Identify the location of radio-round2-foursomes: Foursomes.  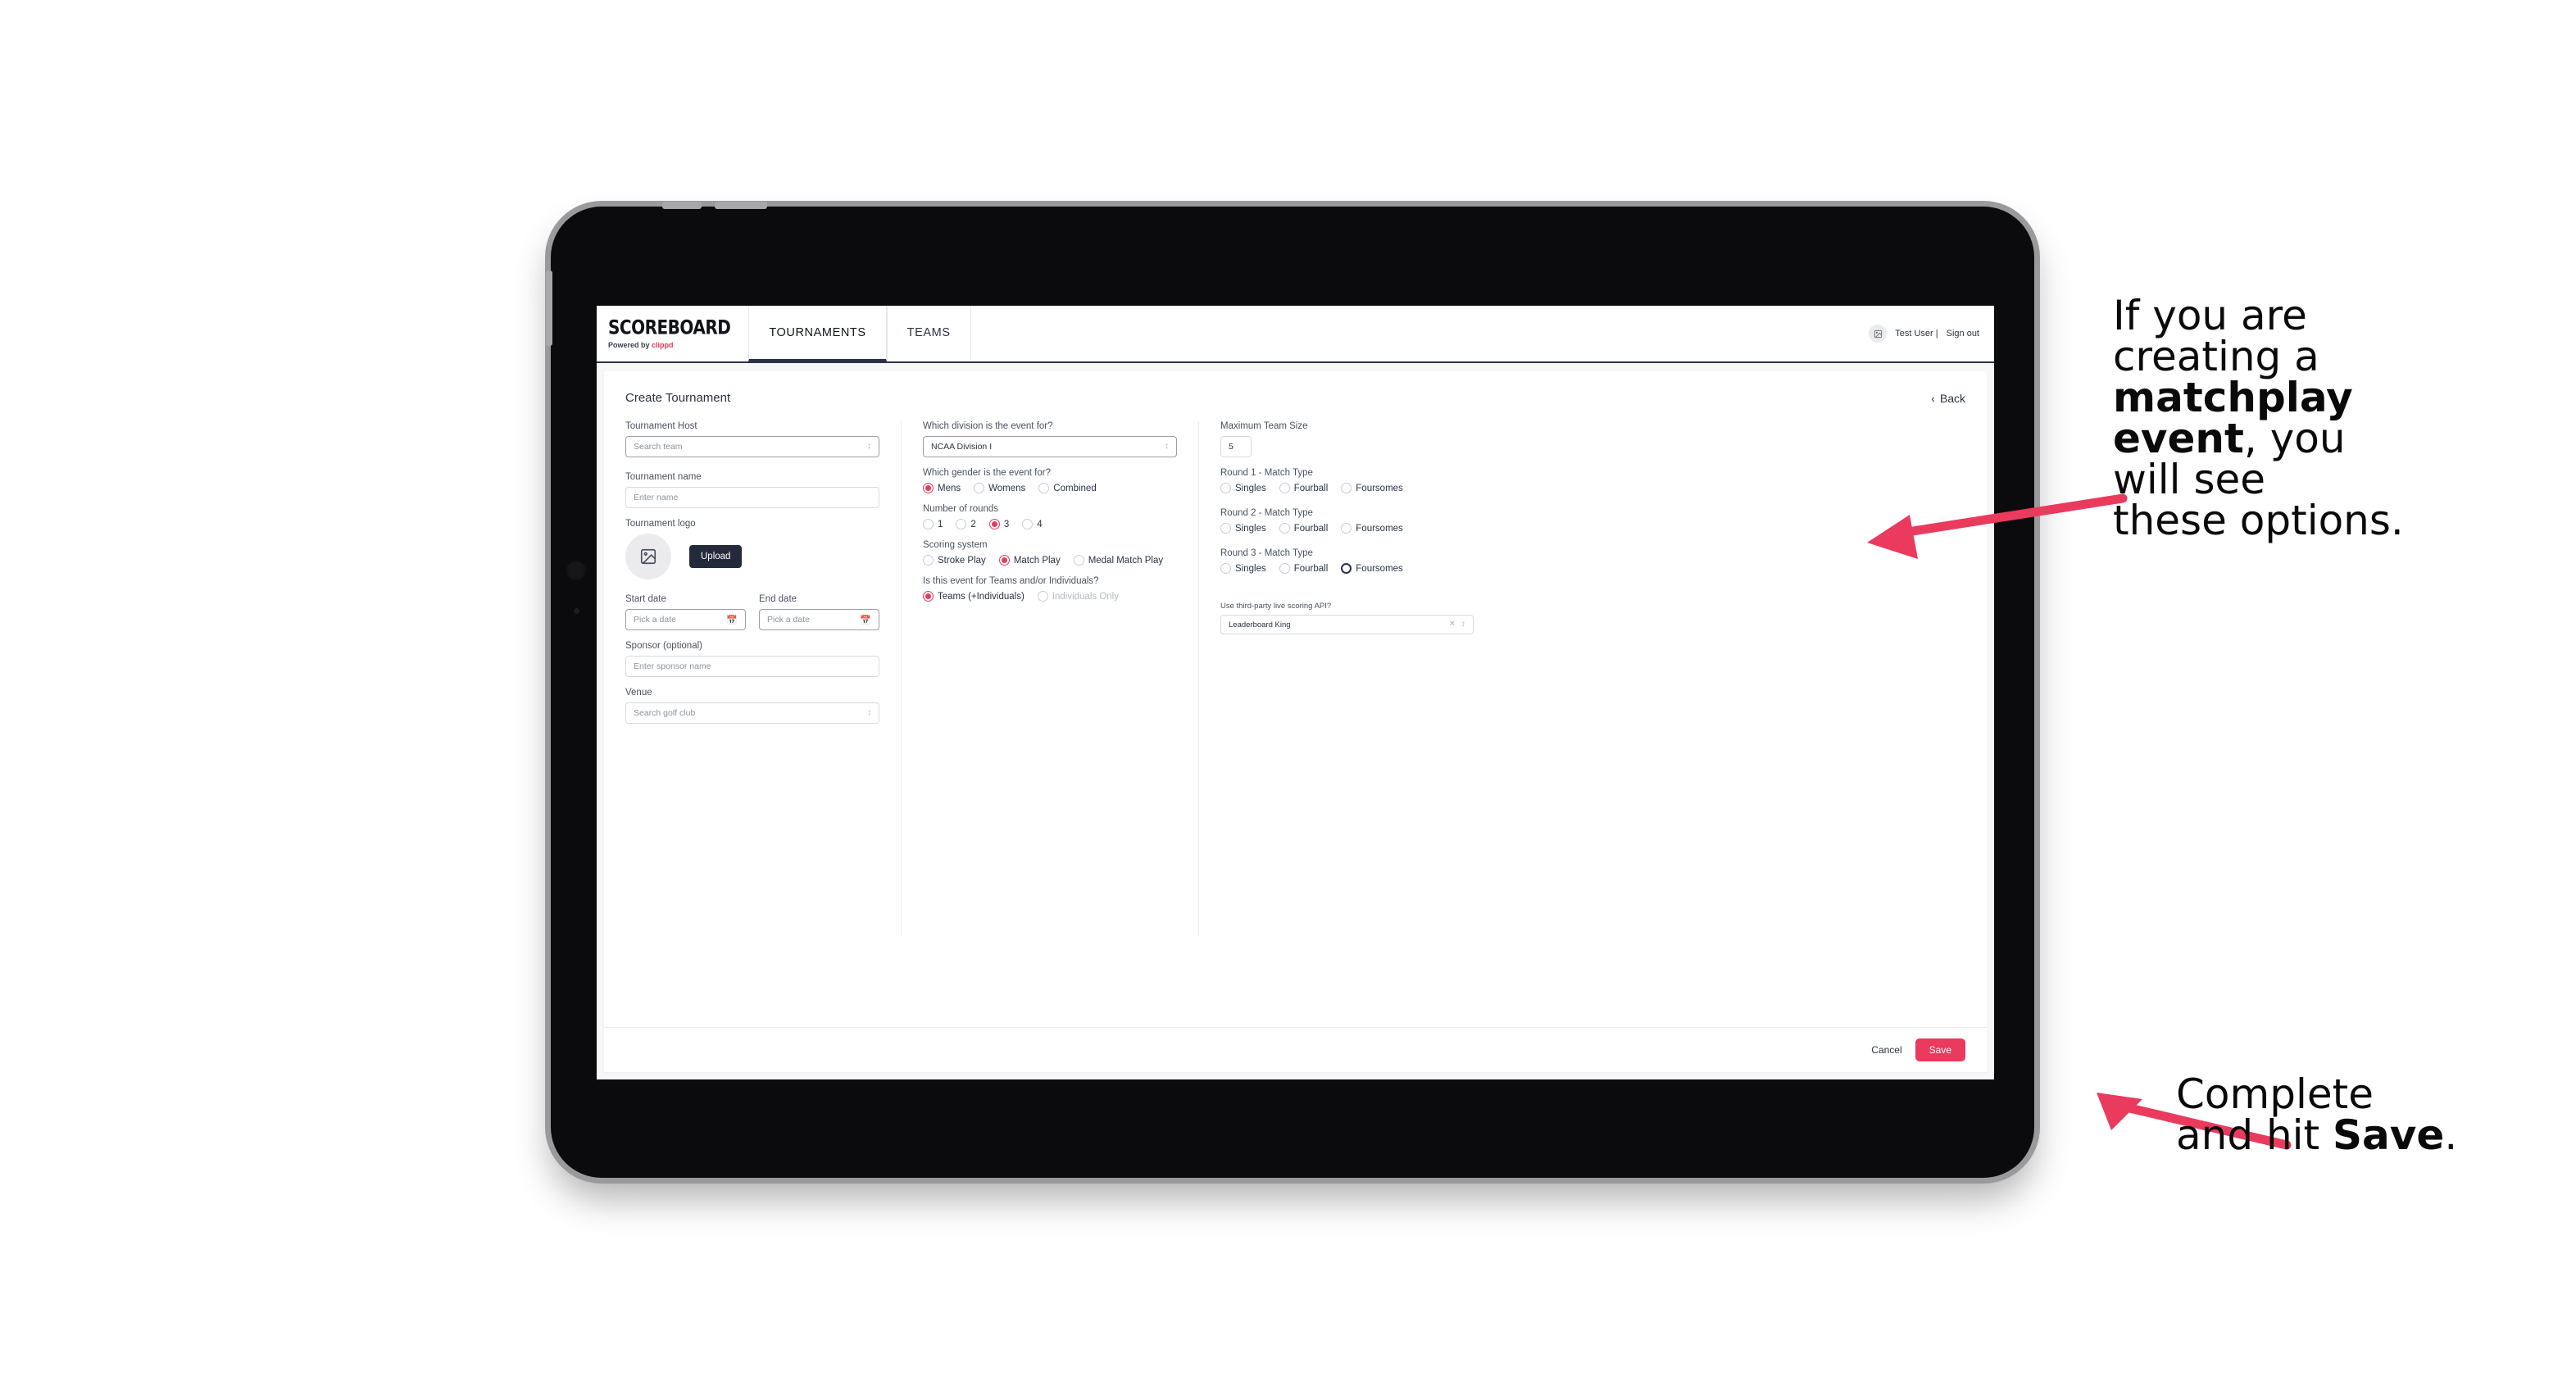
(1372, 528).